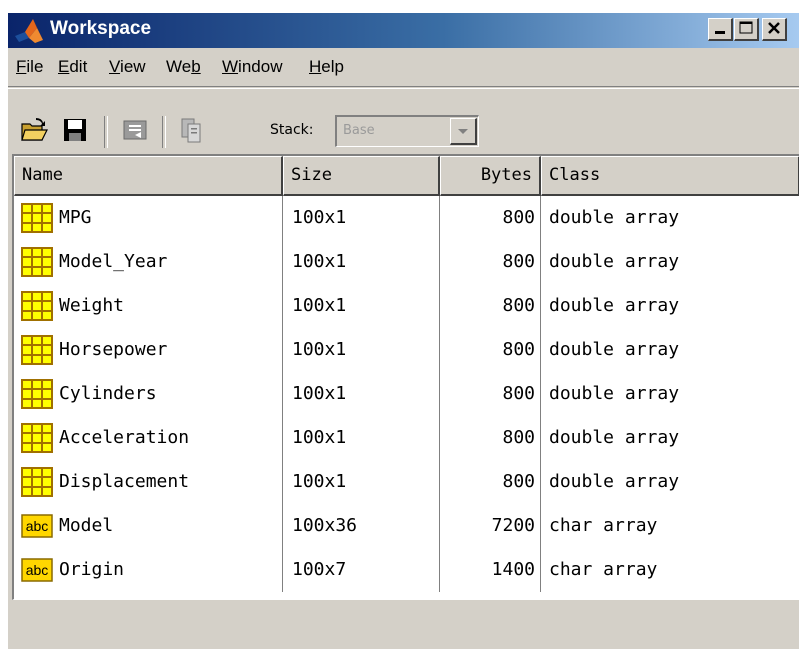 The image size is (799, 650). Describe the element at coordinates (359, 130) in the screenshot. I see `stack-value: Base` at that location.